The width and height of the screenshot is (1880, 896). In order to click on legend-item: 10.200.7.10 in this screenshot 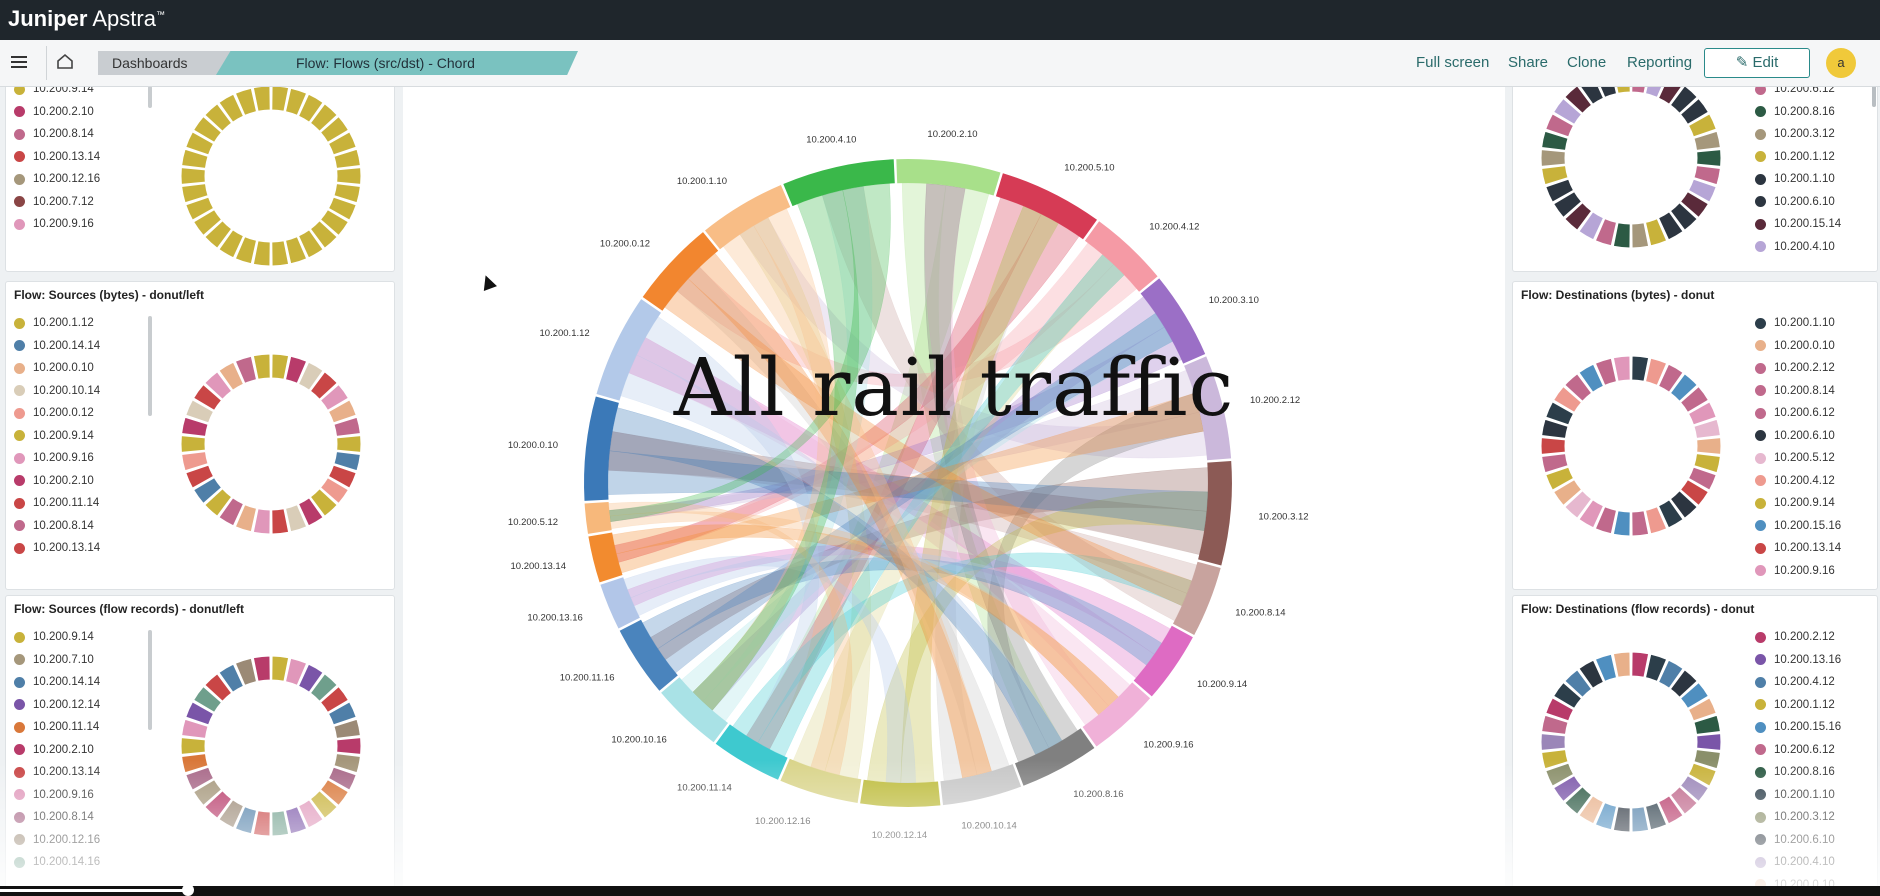, I will do `click(57, 660)`.